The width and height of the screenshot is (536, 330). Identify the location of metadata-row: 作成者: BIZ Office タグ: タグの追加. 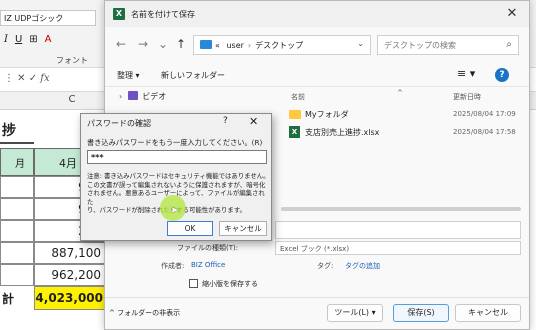
(317, 266).